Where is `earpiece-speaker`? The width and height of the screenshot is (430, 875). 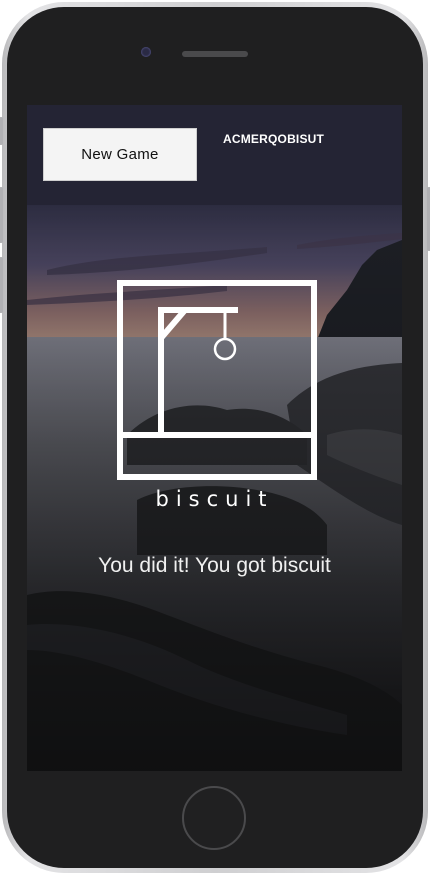
earpiece-speaker is located at coordinates (215, 54).